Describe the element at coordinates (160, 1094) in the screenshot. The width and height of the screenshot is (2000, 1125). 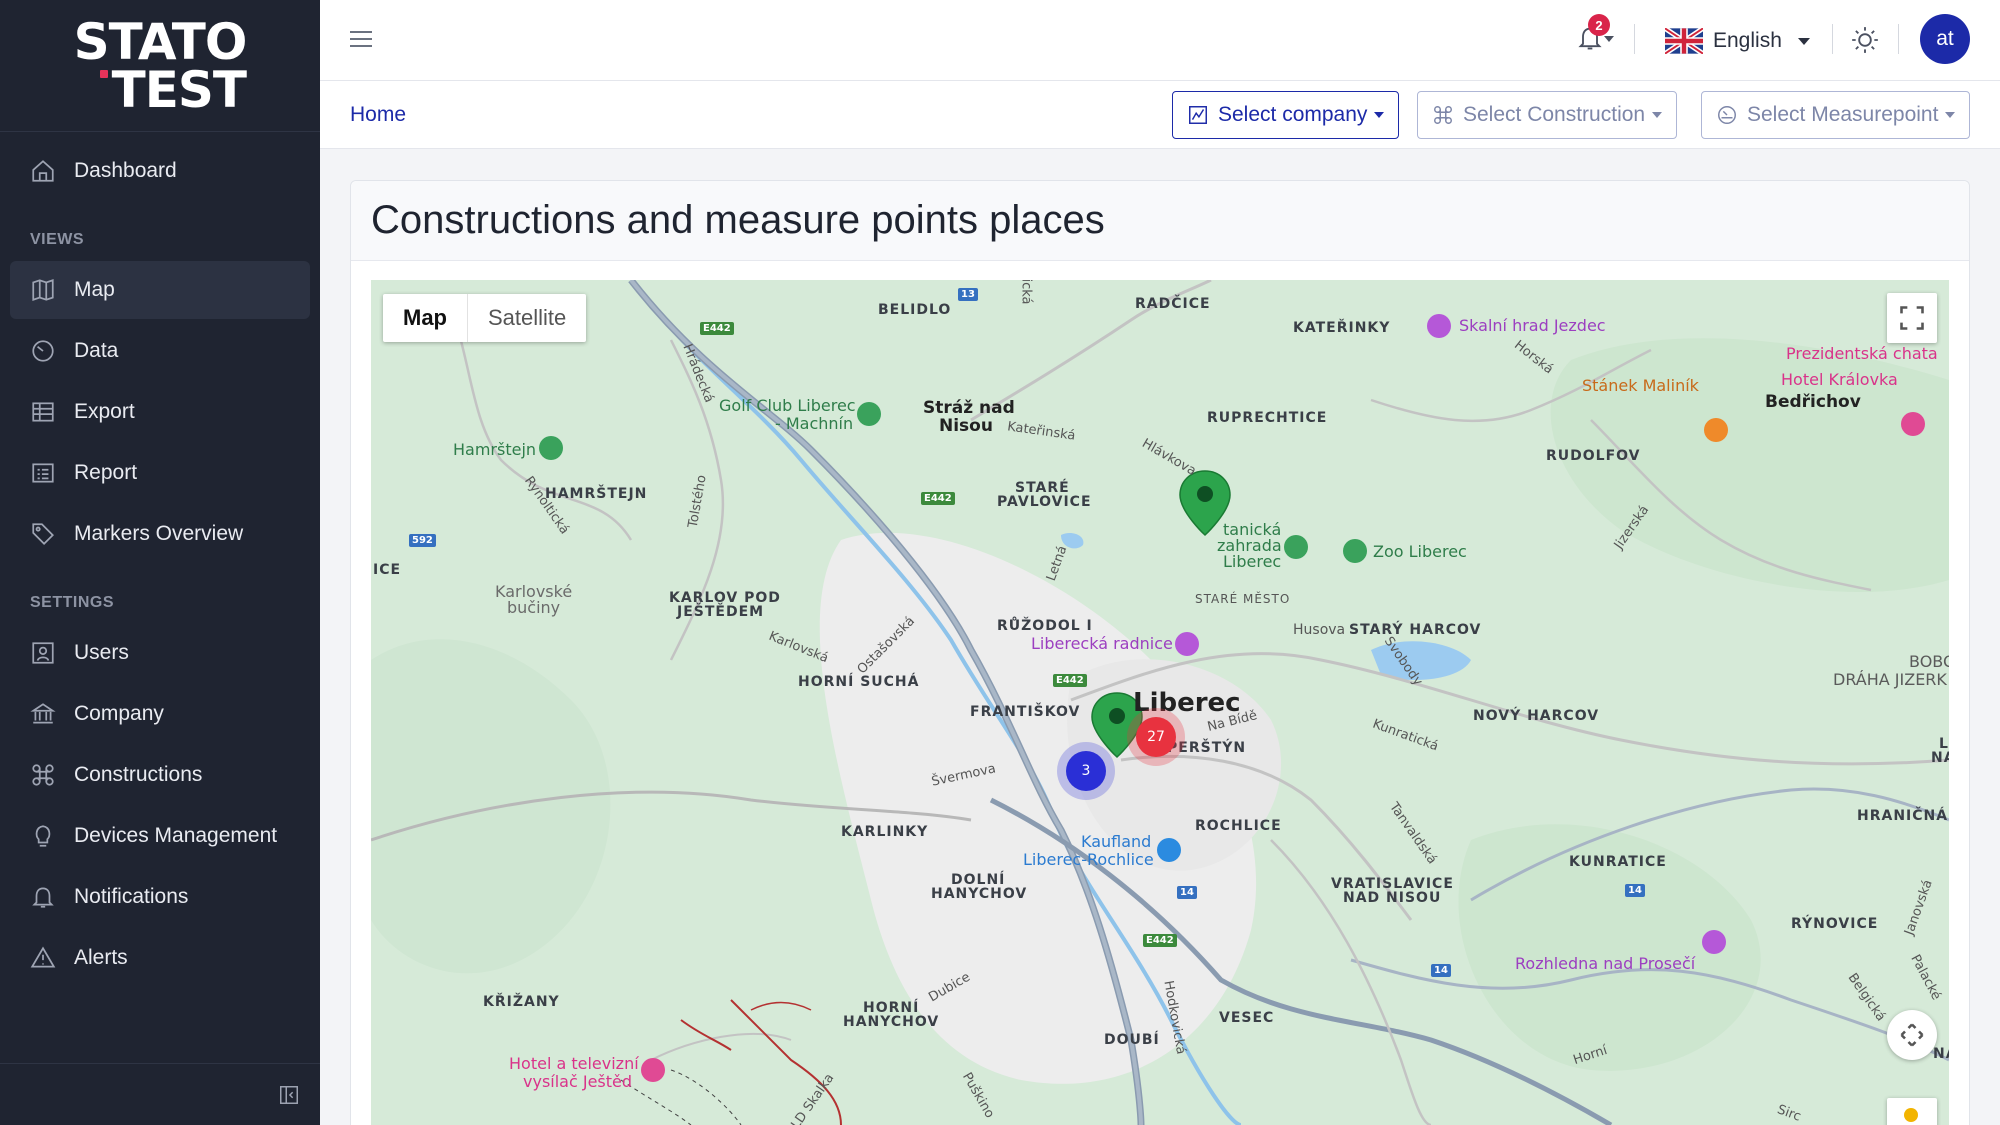
I see `sidebar-footer` at that location.